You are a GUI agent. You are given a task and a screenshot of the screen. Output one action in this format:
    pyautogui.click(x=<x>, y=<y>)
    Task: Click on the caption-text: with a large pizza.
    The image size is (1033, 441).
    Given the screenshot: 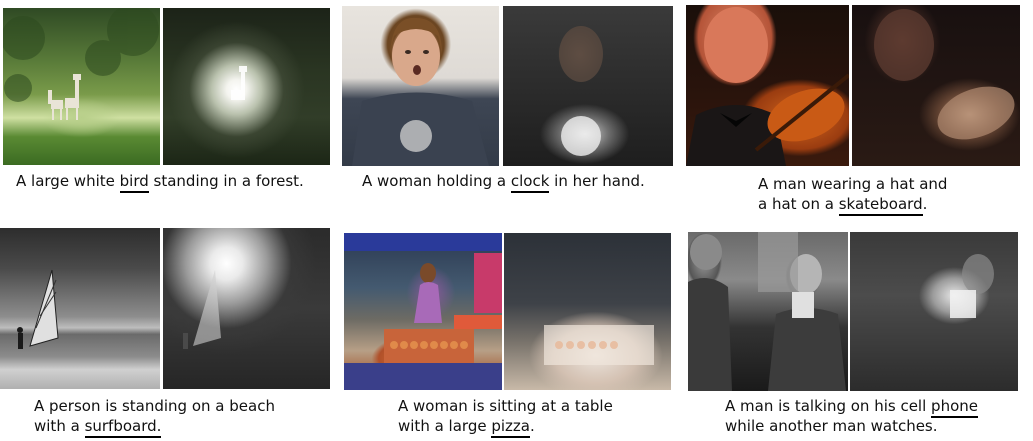 What is the action you would take?
    pyautogui.click(x=505, y=427)
    